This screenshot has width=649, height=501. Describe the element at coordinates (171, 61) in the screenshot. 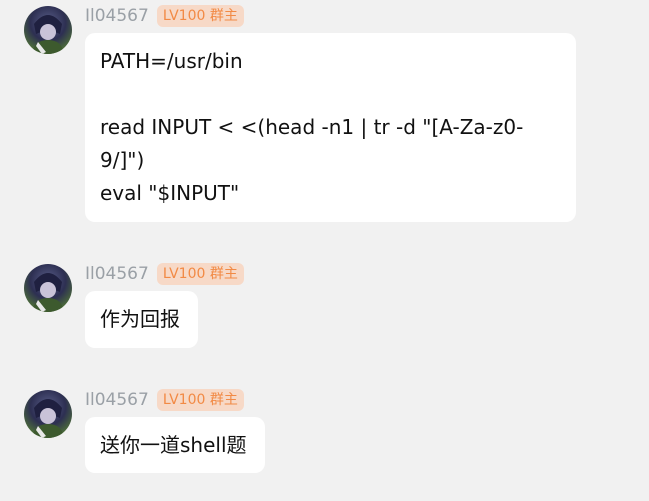

I see `message-line: PATH=/usr/bin` at that location.